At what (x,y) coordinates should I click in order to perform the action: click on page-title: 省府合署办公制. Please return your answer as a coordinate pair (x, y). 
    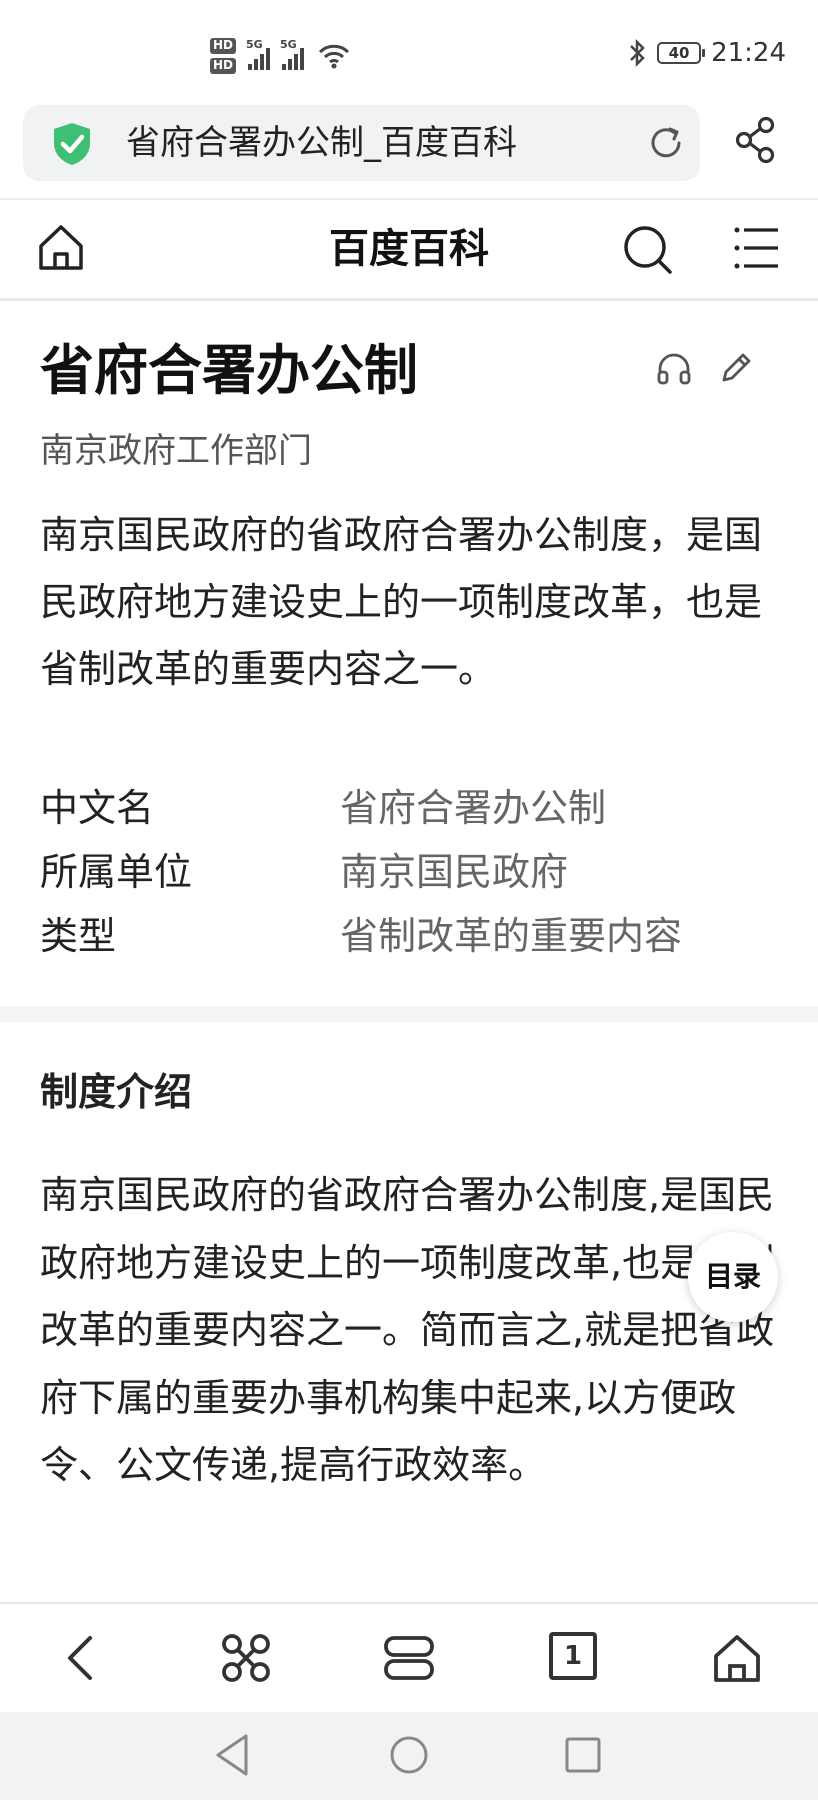
    Looking at the image, I should click on (229, 370).